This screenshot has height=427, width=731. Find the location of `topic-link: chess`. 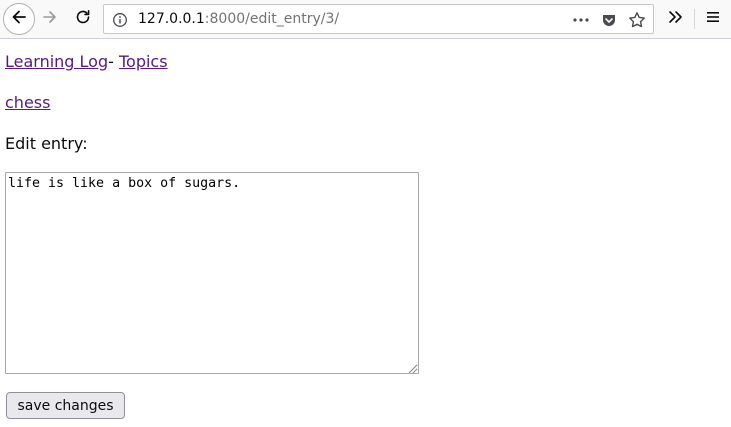

topic-link: chess is located at coordinates (27, 102).